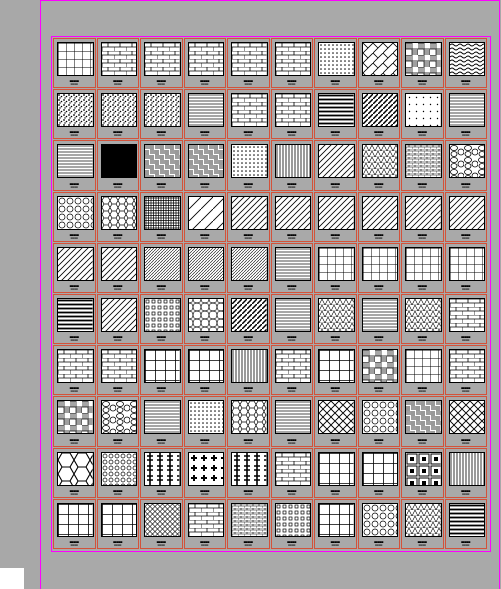 The width and height of the screenshot is (501, 589). What do you see at coordinates (422, 114) in the screenshot?
I see `hatch-swatch-dots-sparse: ■■■■■ ▬▬▬▬` at bounding box center [422, 114].